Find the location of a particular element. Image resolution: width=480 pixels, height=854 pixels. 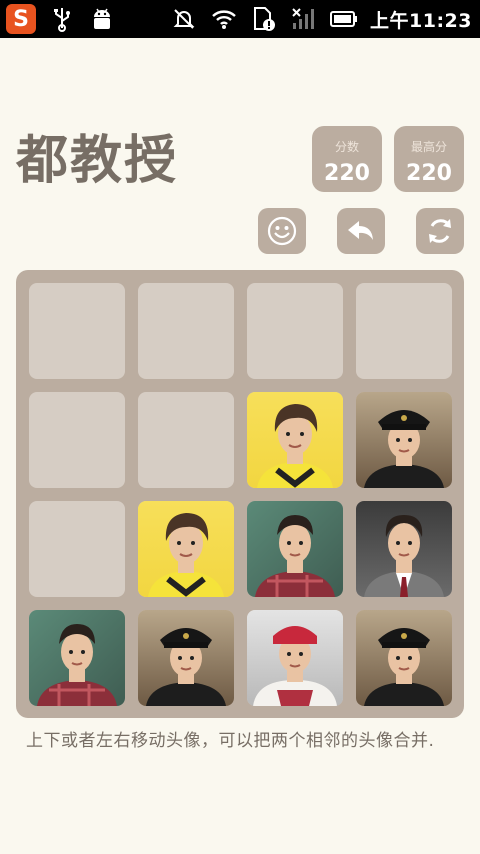

alarm-off-icon is located at coordinates (184, 19).